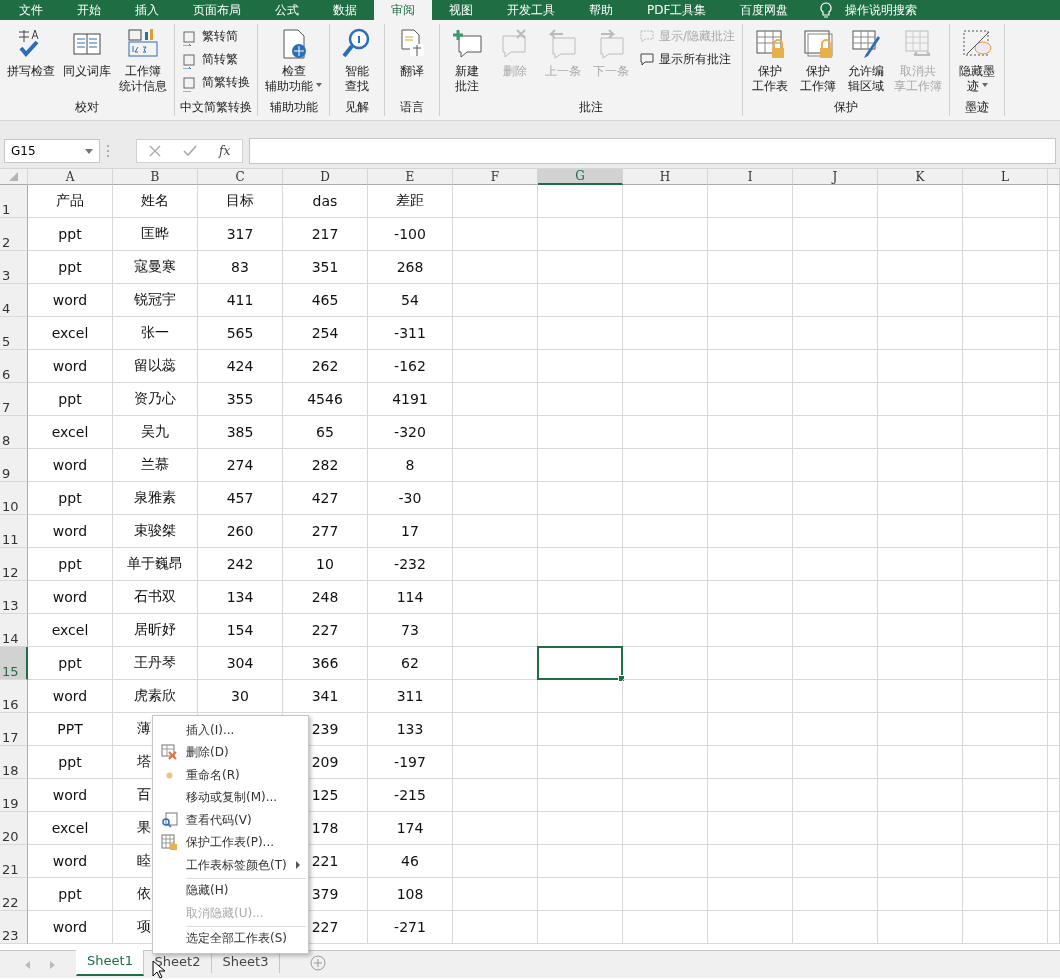 The image size is (1060, 980). I want to click on ribbon-button: 保护 工作表, so click(770, 61).